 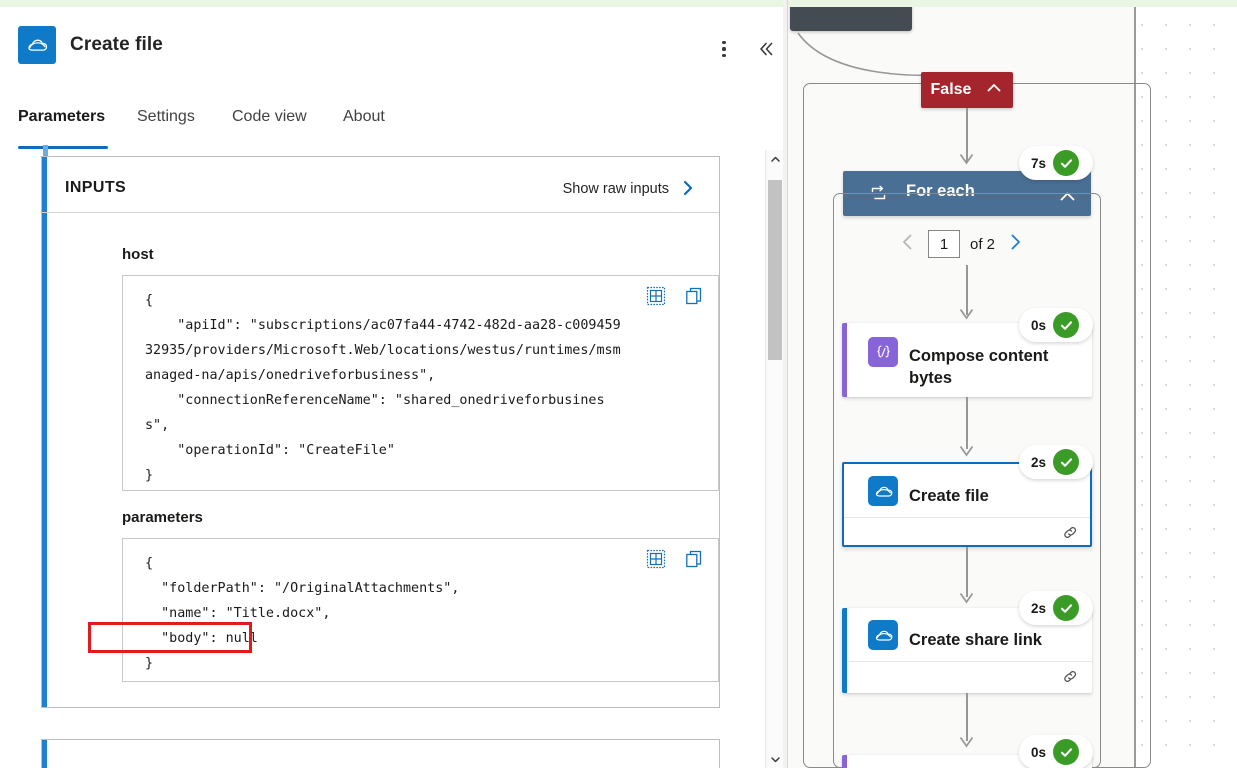 I want to click on tab-parameters: Parameters, so click(x=61, y=125).